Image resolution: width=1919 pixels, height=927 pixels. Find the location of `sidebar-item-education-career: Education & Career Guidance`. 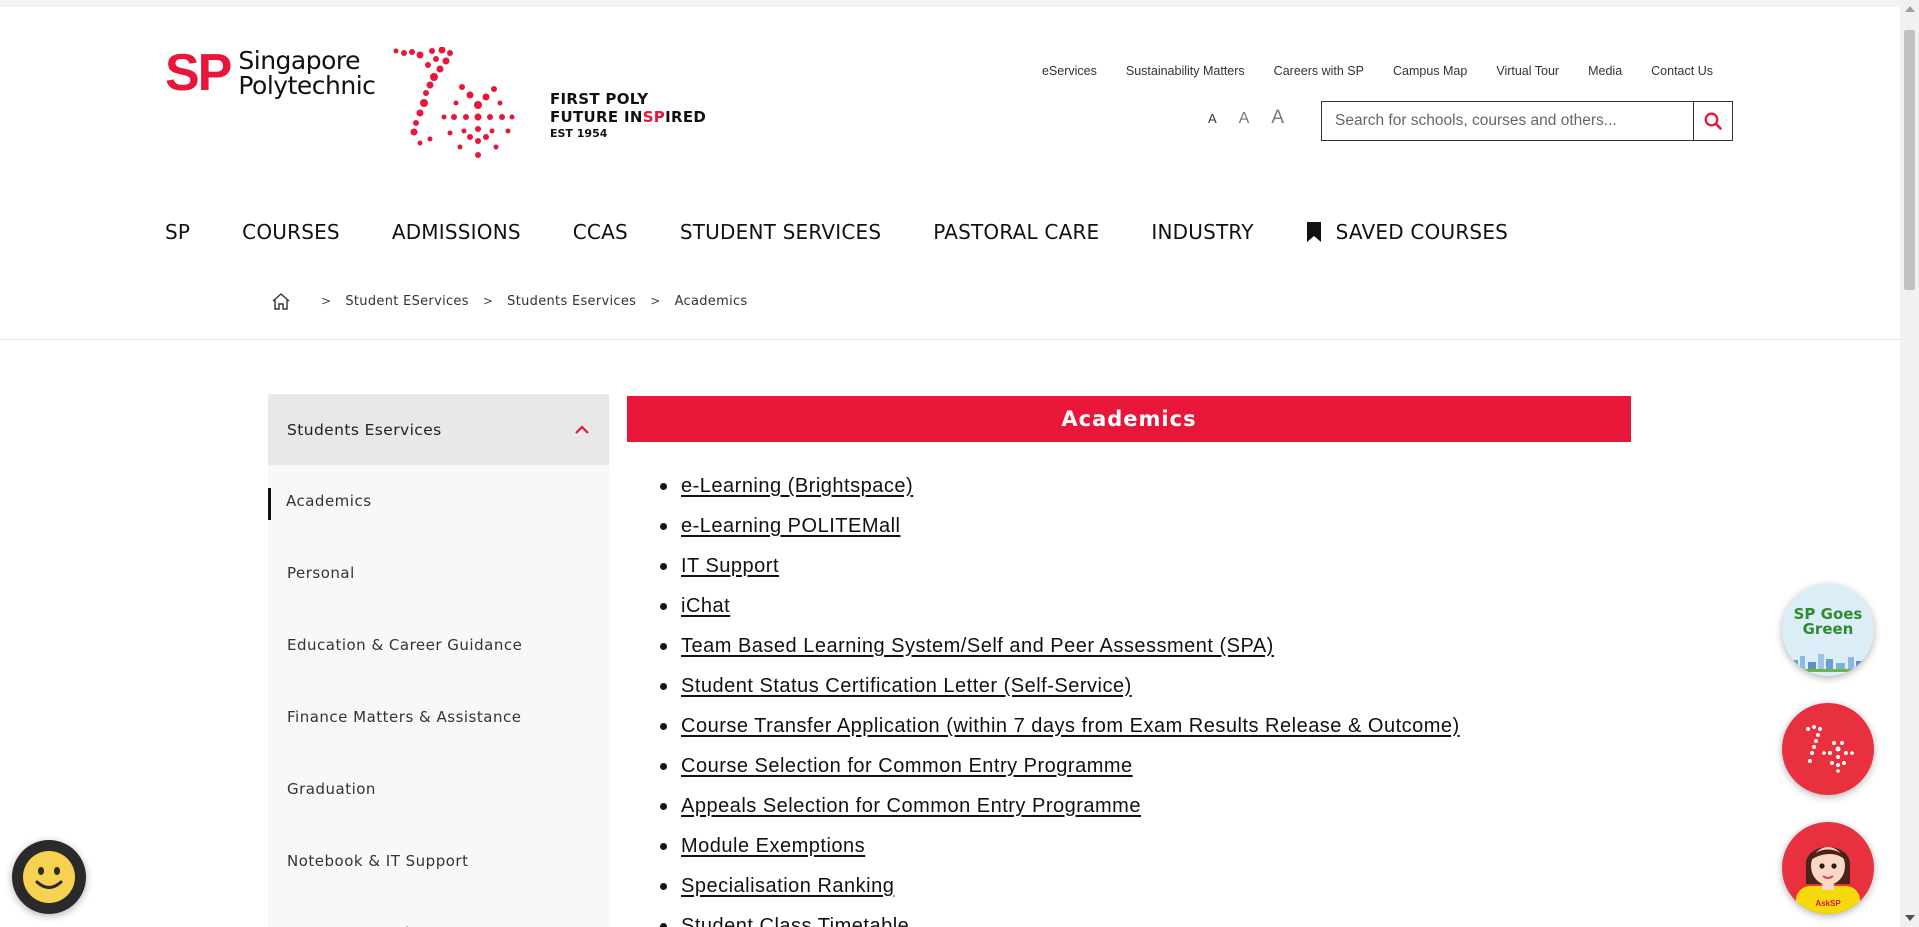

sidebar-item-education-career: Education & Career Guidance is located at coordinates (438, 645).